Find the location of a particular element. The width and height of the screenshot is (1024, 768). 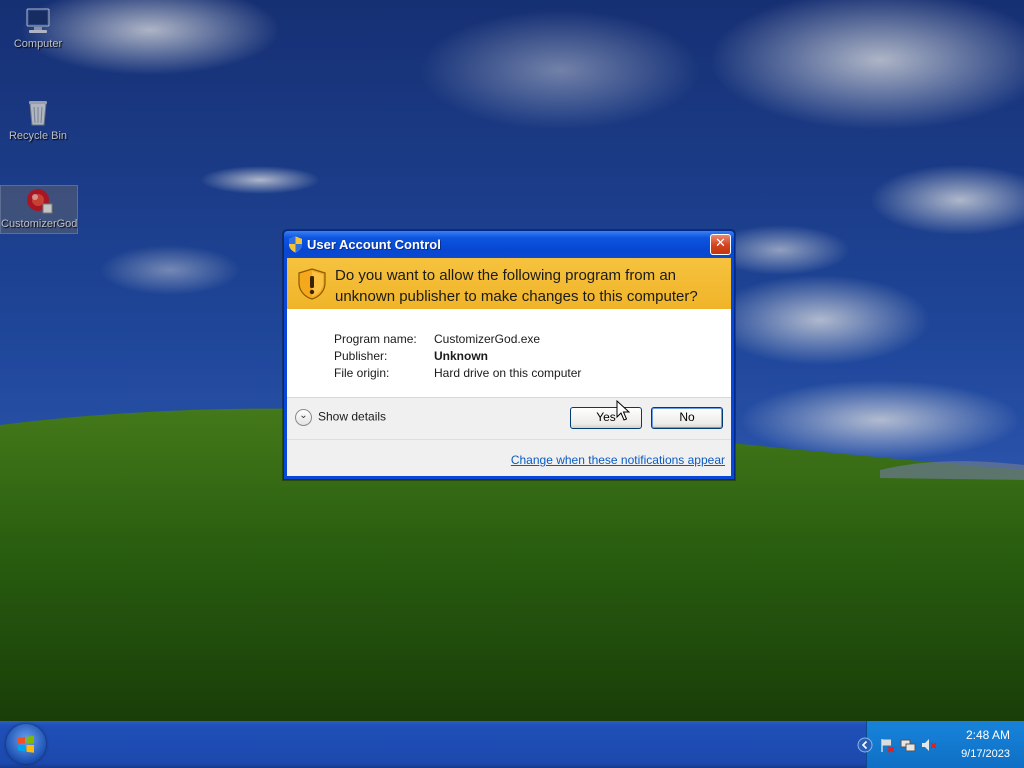

customizergod-app-icon is located at coordinates (40, 201).